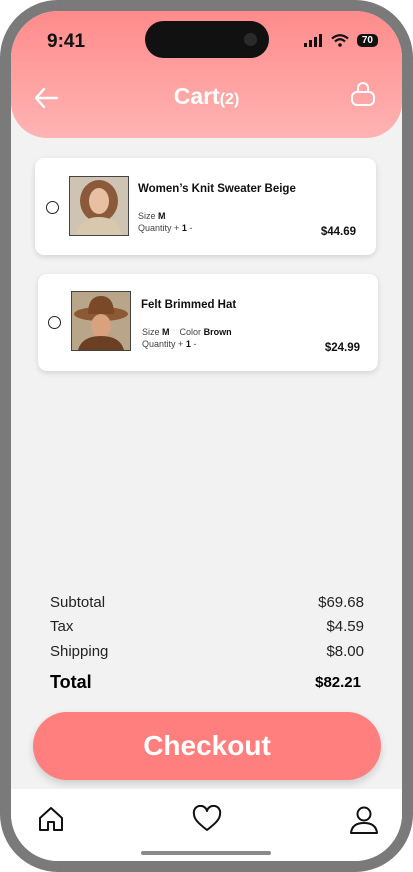 This screenshot has height=872, width=413. Describe the element at coordinates (338, 232) in the screenshot. I see `product-price: $44.69` at that location.